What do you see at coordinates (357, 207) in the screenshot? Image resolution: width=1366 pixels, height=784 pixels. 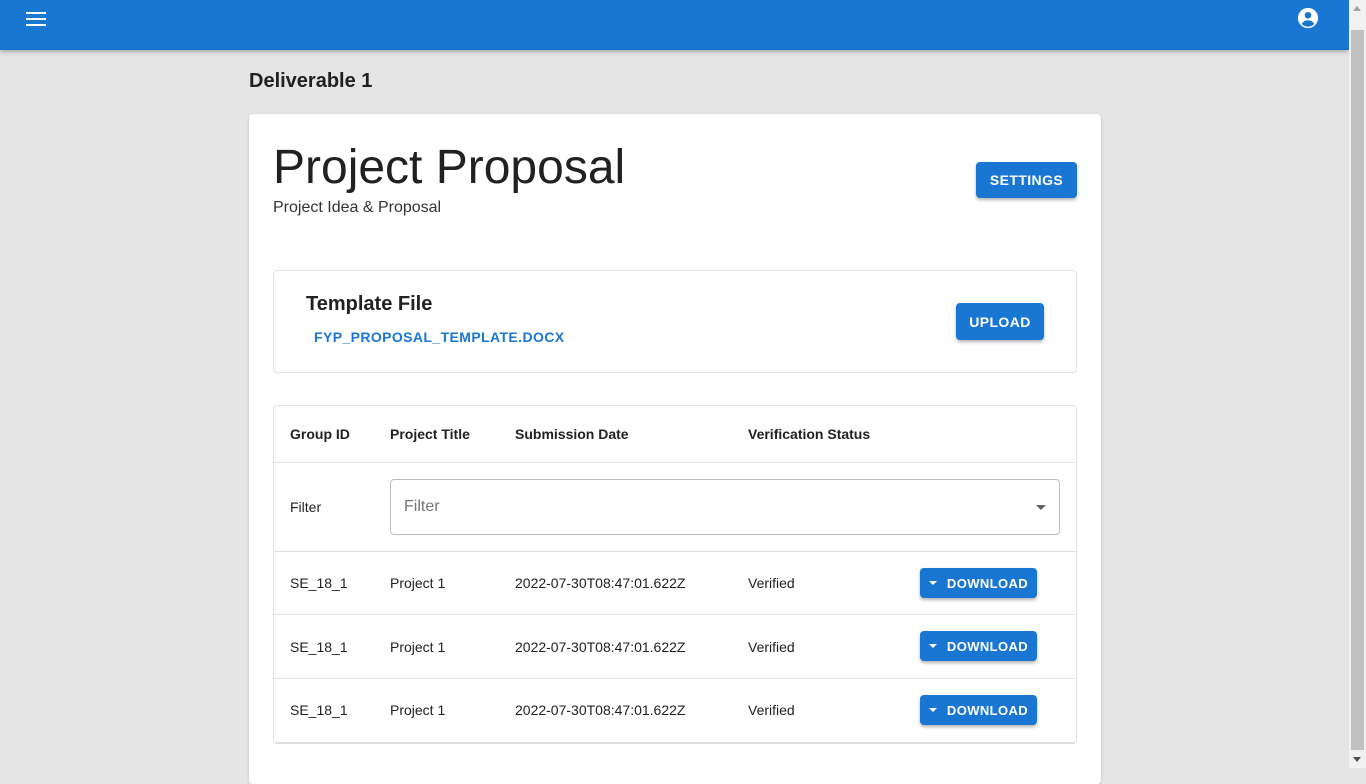 I see `page-subtitle: Project Idea & Proposal` at bounding box center [357, 207].